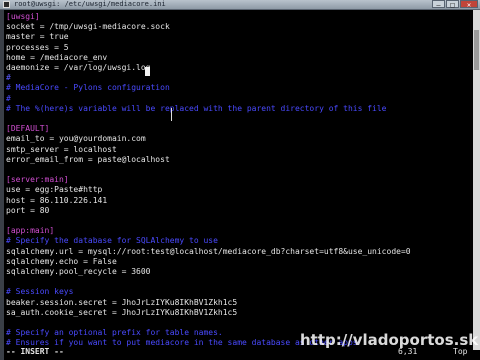  I want to click on editor-line: sqlalchemy.echo = False, so click(61, 261).